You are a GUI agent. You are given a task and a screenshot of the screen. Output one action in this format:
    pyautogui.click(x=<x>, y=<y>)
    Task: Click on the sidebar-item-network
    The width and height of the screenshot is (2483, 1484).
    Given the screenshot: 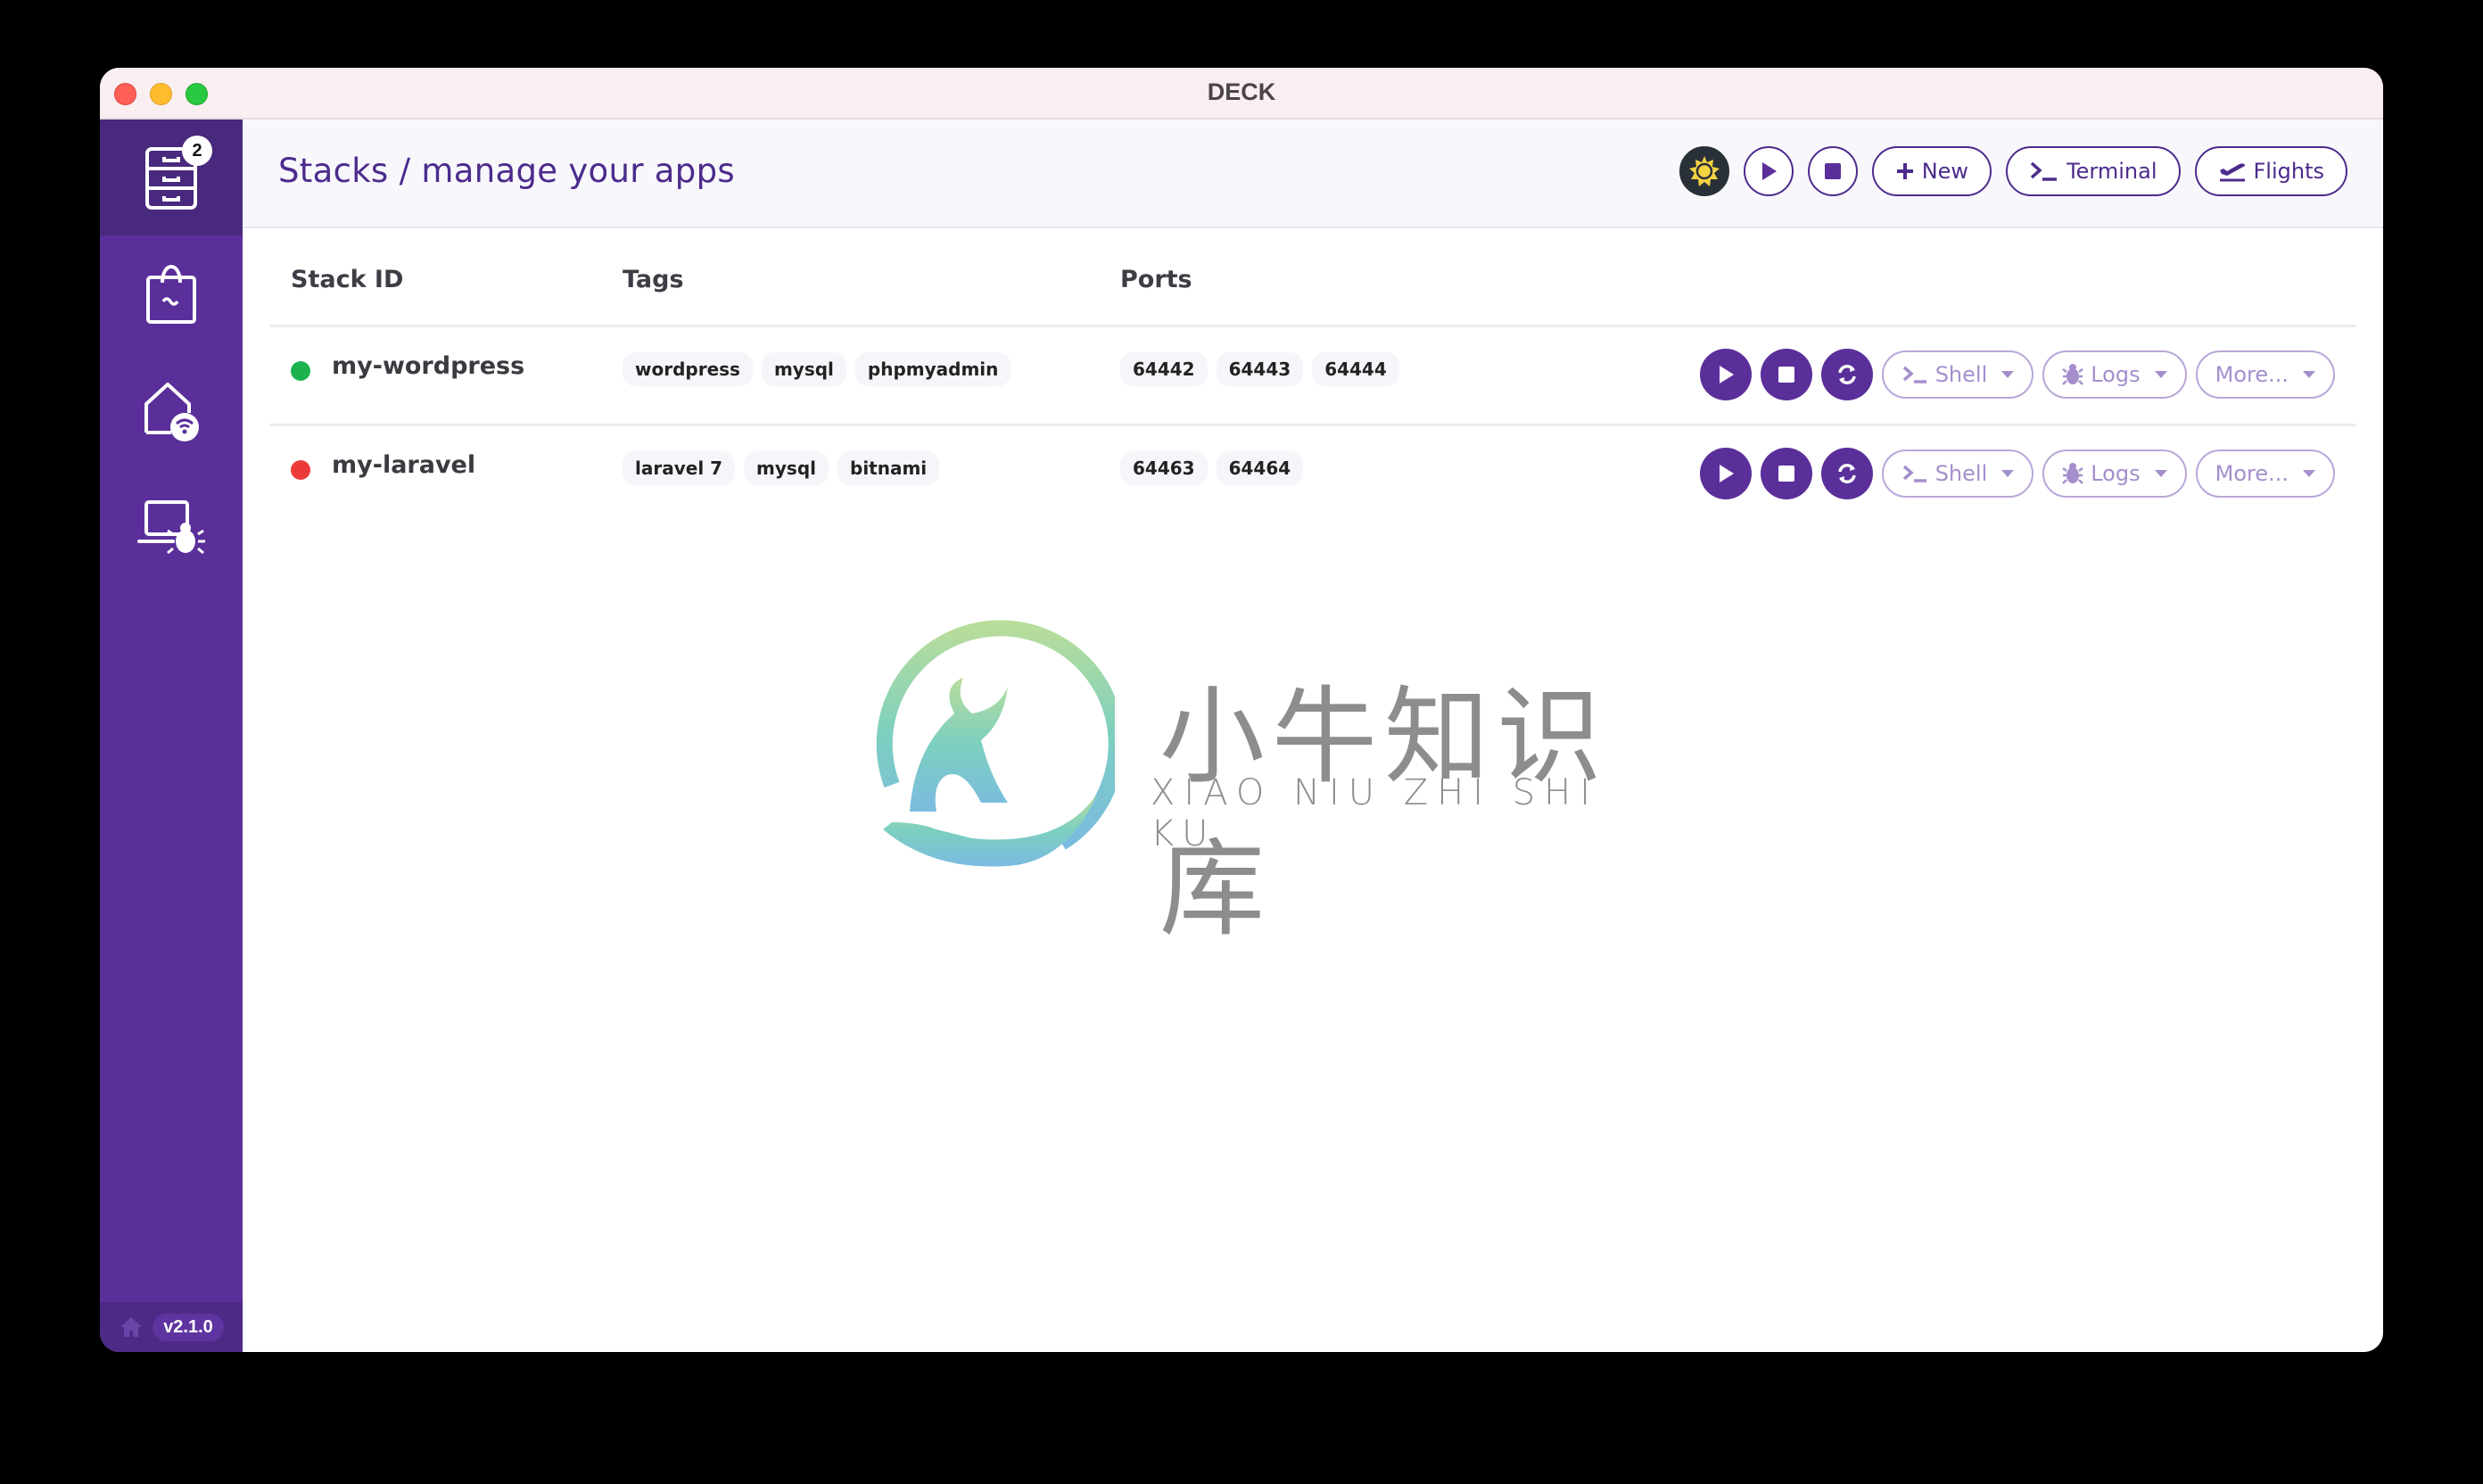 What is the action you would take?
    pyautogui.click(x=171, y=409)
    